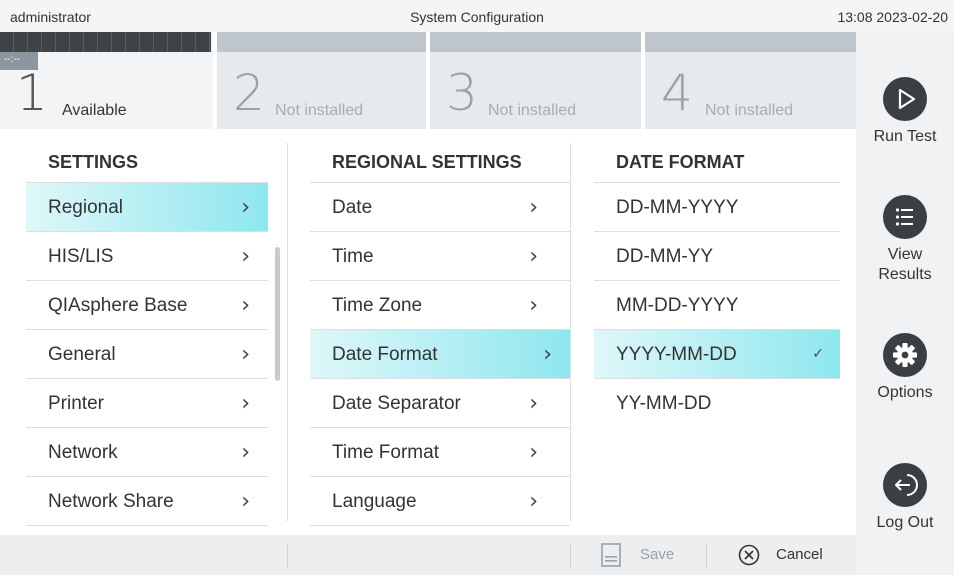 The height and width of the screenshot is (575, 954). I want to click on page-title: System Configuration, so click(477, 17).